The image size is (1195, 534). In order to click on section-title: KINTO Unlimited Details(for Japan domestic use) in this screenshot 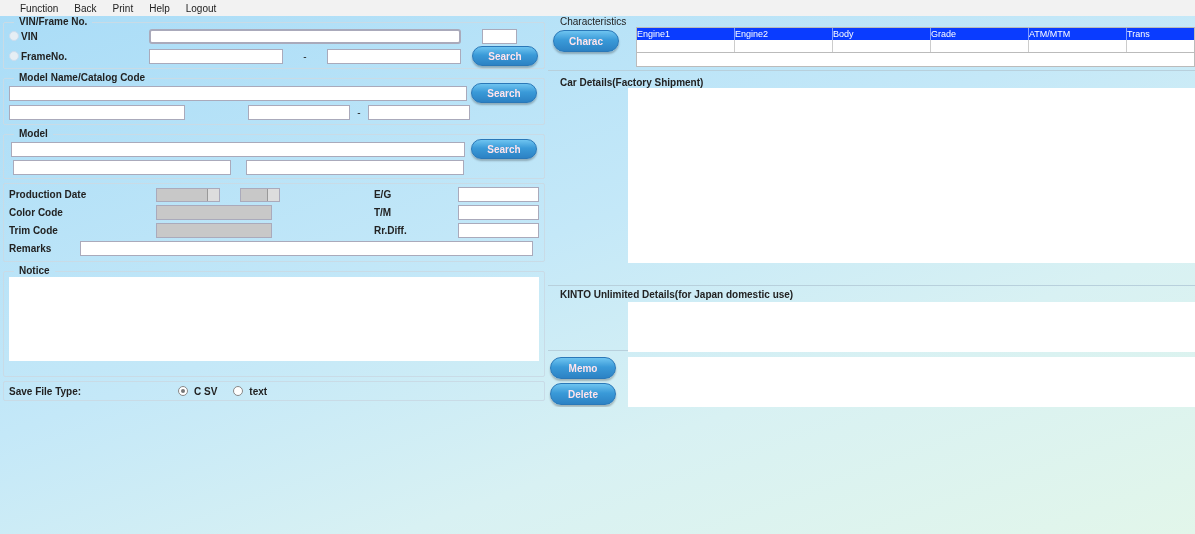, I will do `click(677, 294)`.